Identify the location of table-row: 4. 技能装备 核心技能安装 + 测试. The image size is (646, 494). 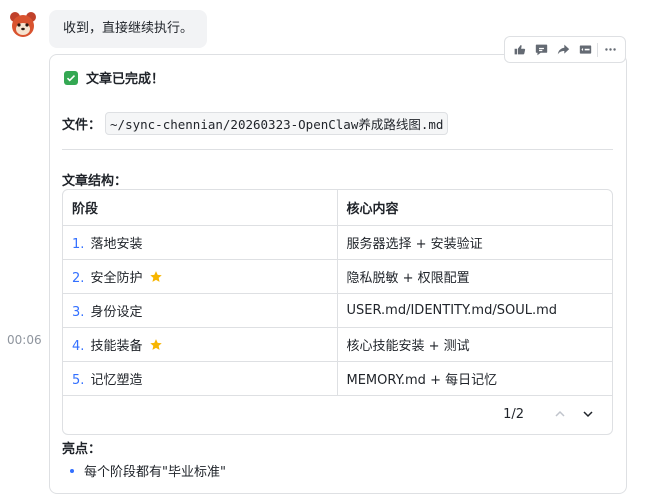
(337, 344).